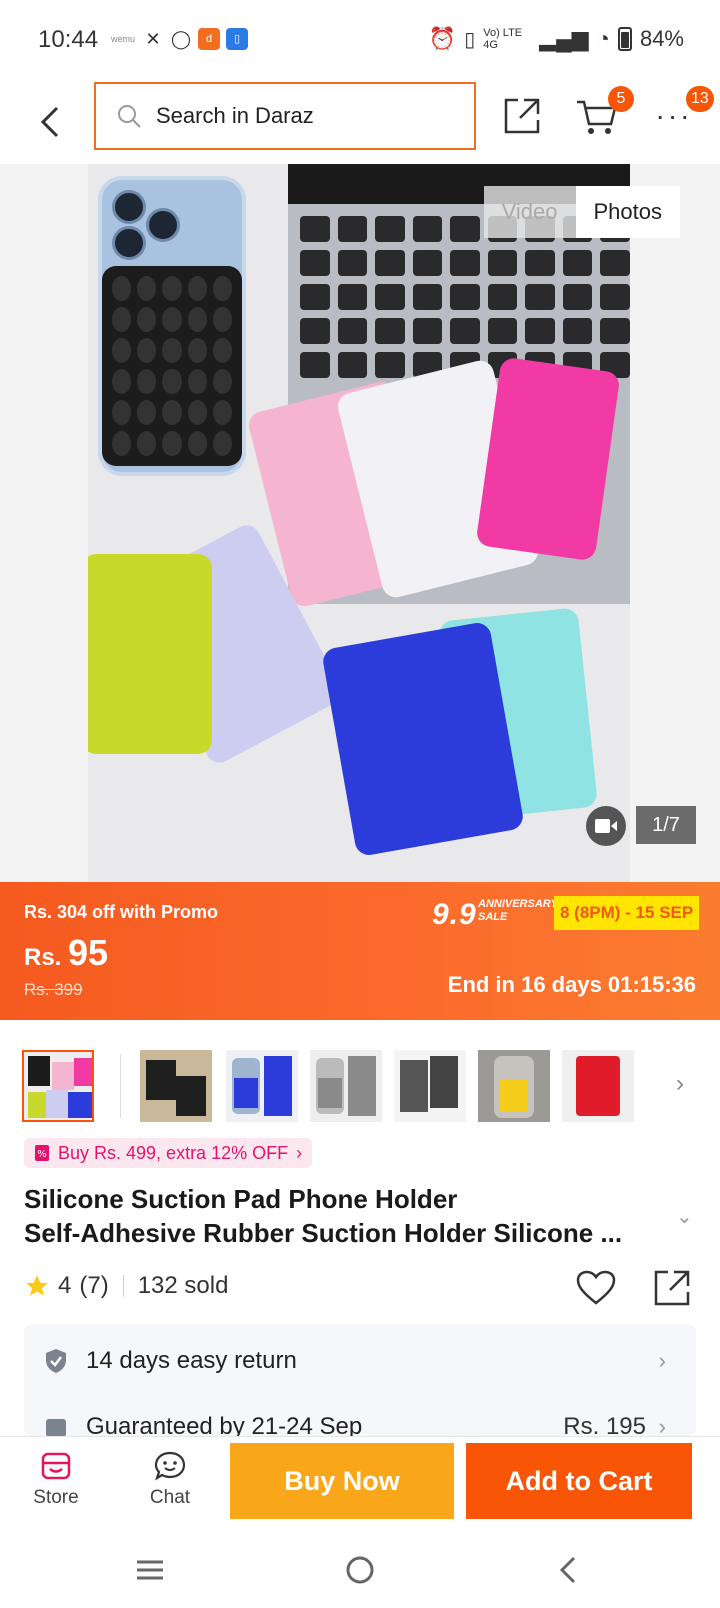 The width and height of the screenshot is (720, 1608). I want to click on menu-lines-icon, so click(150, 1570).